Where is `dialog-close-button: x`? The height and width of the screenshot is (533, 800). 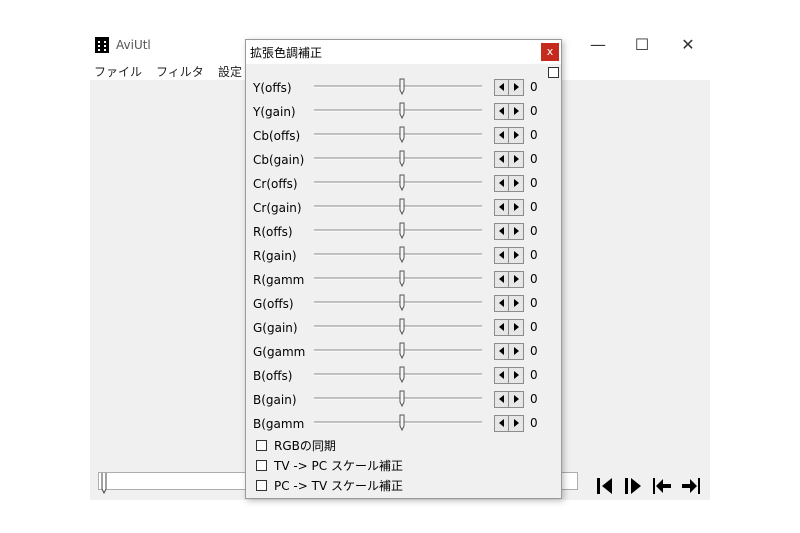
dialog-close-button: x is located at coordinates (550, 52).